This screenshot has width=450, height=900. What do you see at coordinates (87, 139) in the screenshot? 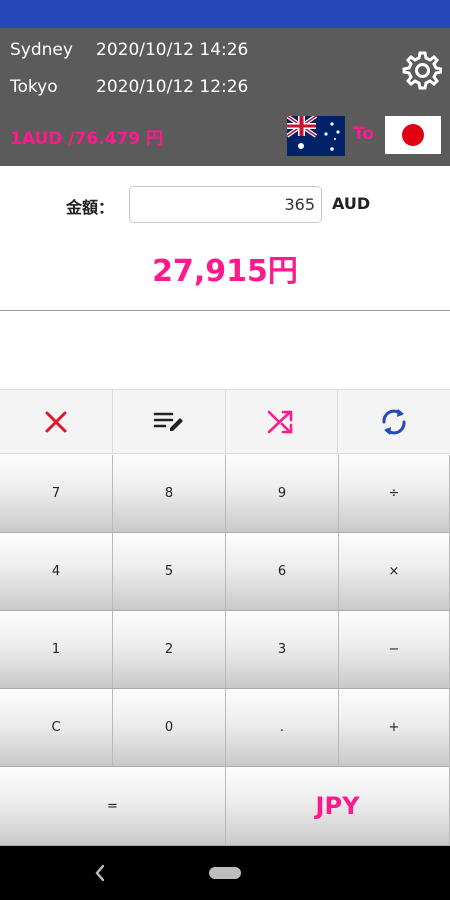
I see `exchange-rate-label: 1AUD /76.479 円` at bounding box center [87, 139].